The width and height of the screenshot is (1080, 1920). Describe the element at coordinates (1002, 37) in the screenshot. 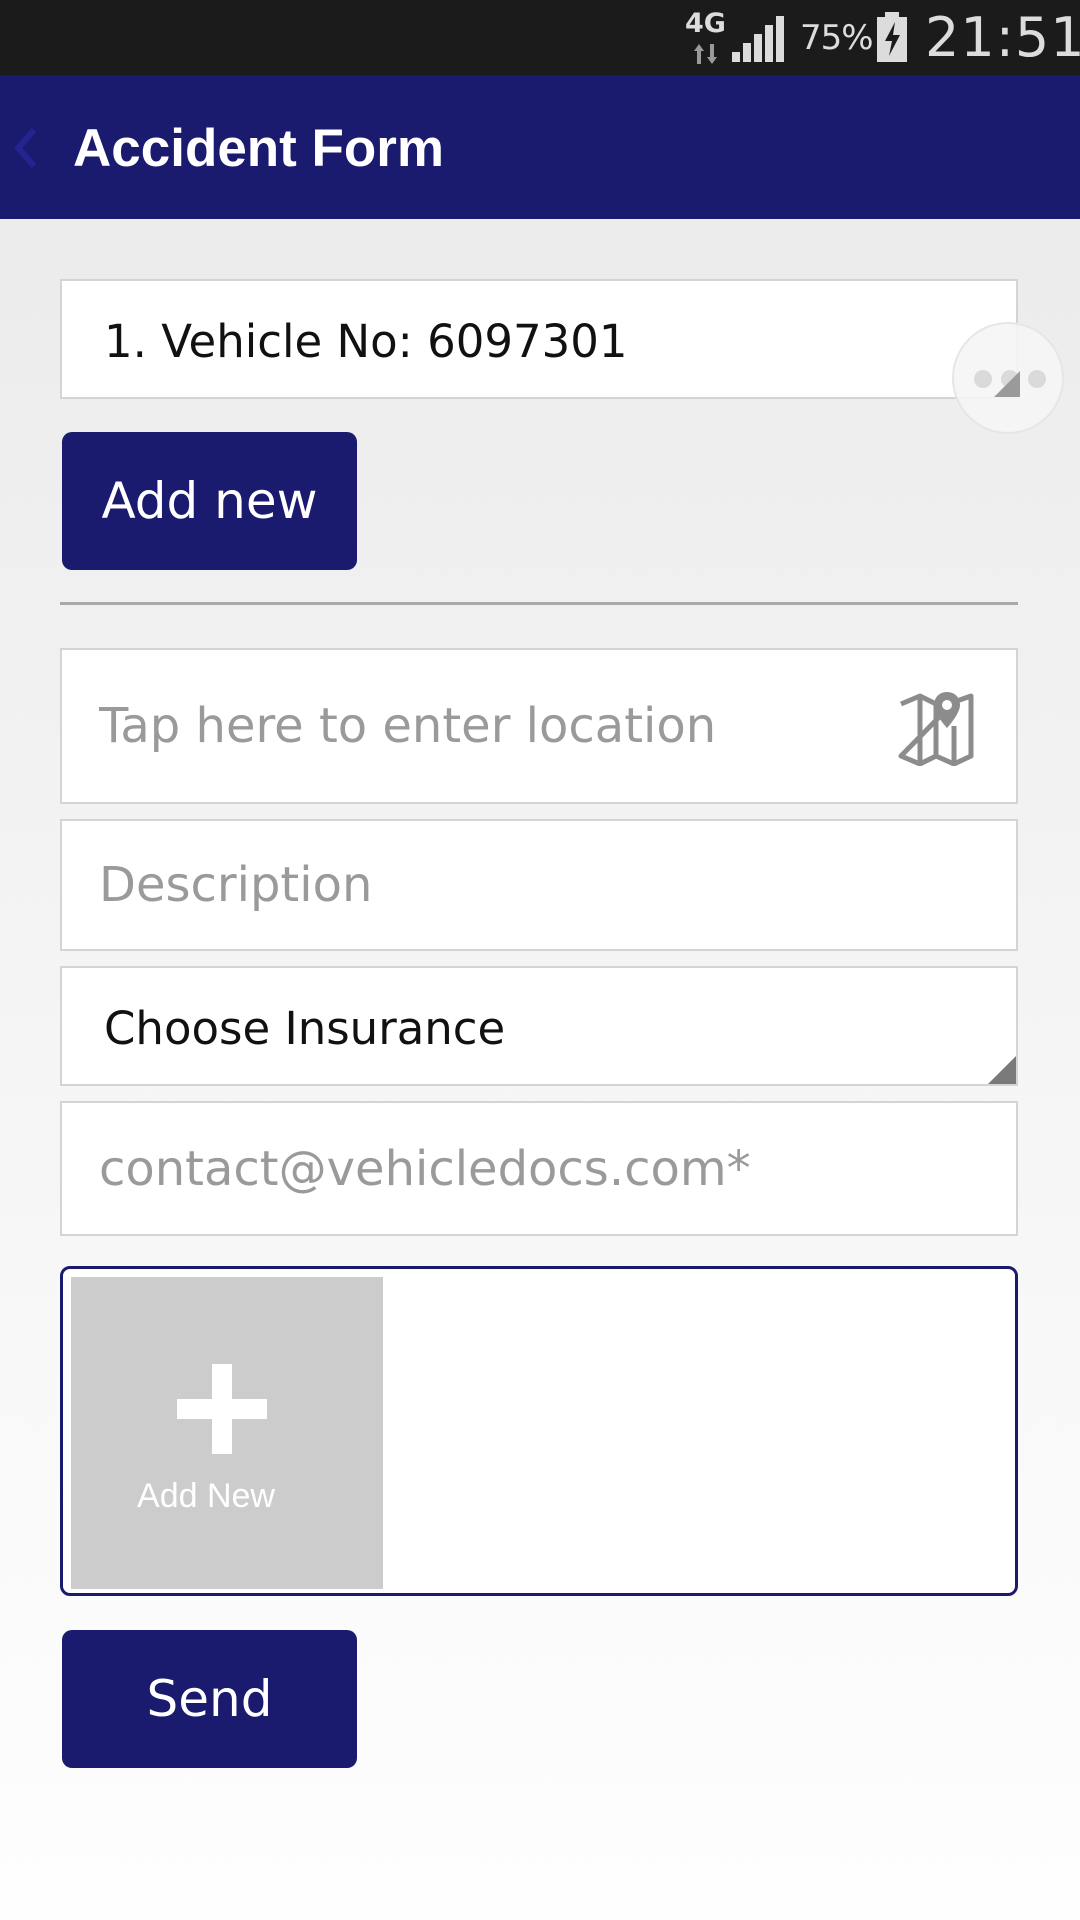

I see `clock: 21:51` at that location.